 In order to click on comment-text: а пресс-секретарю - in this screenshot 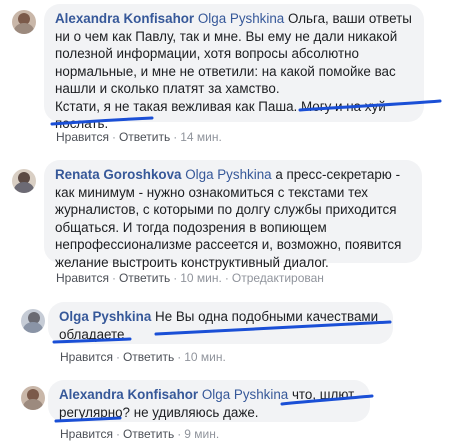, I will do `click(336, 174)`.